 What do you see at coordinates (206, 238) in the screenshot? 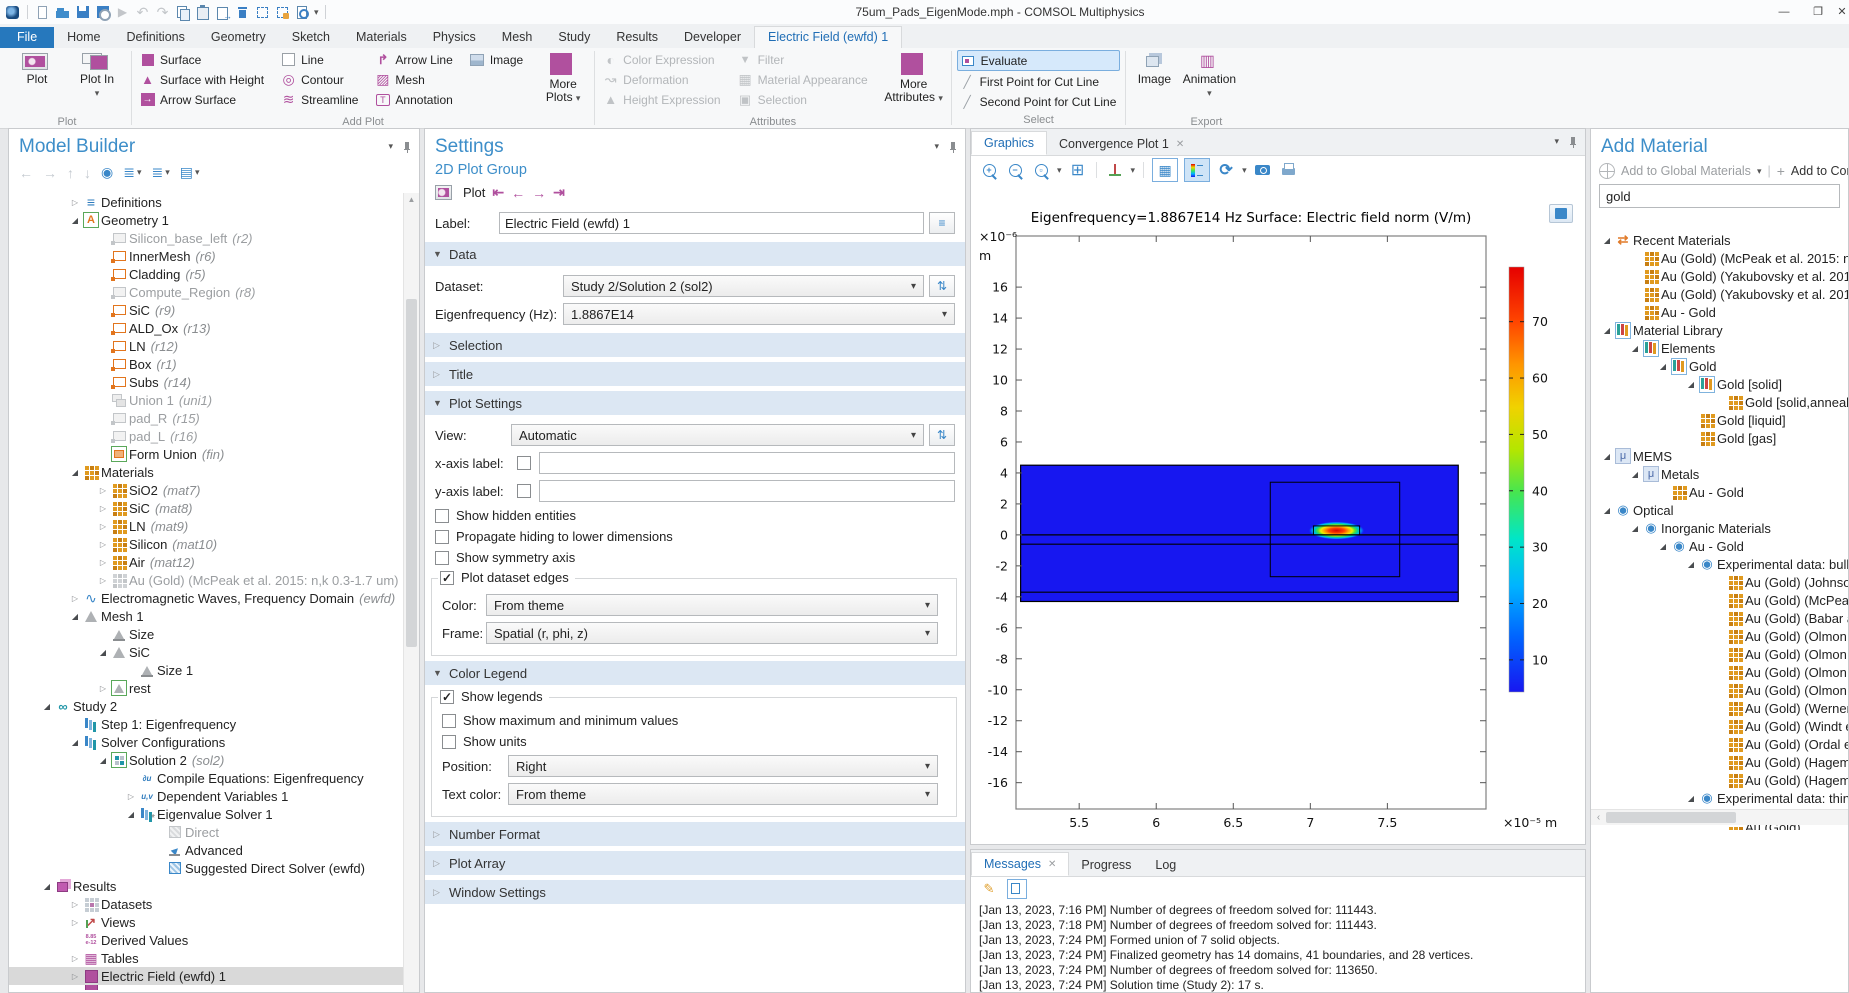
I see `model-builder-item-silicon-base-left: Silicon_base_left (r2)` at bounding box center [206, 238].